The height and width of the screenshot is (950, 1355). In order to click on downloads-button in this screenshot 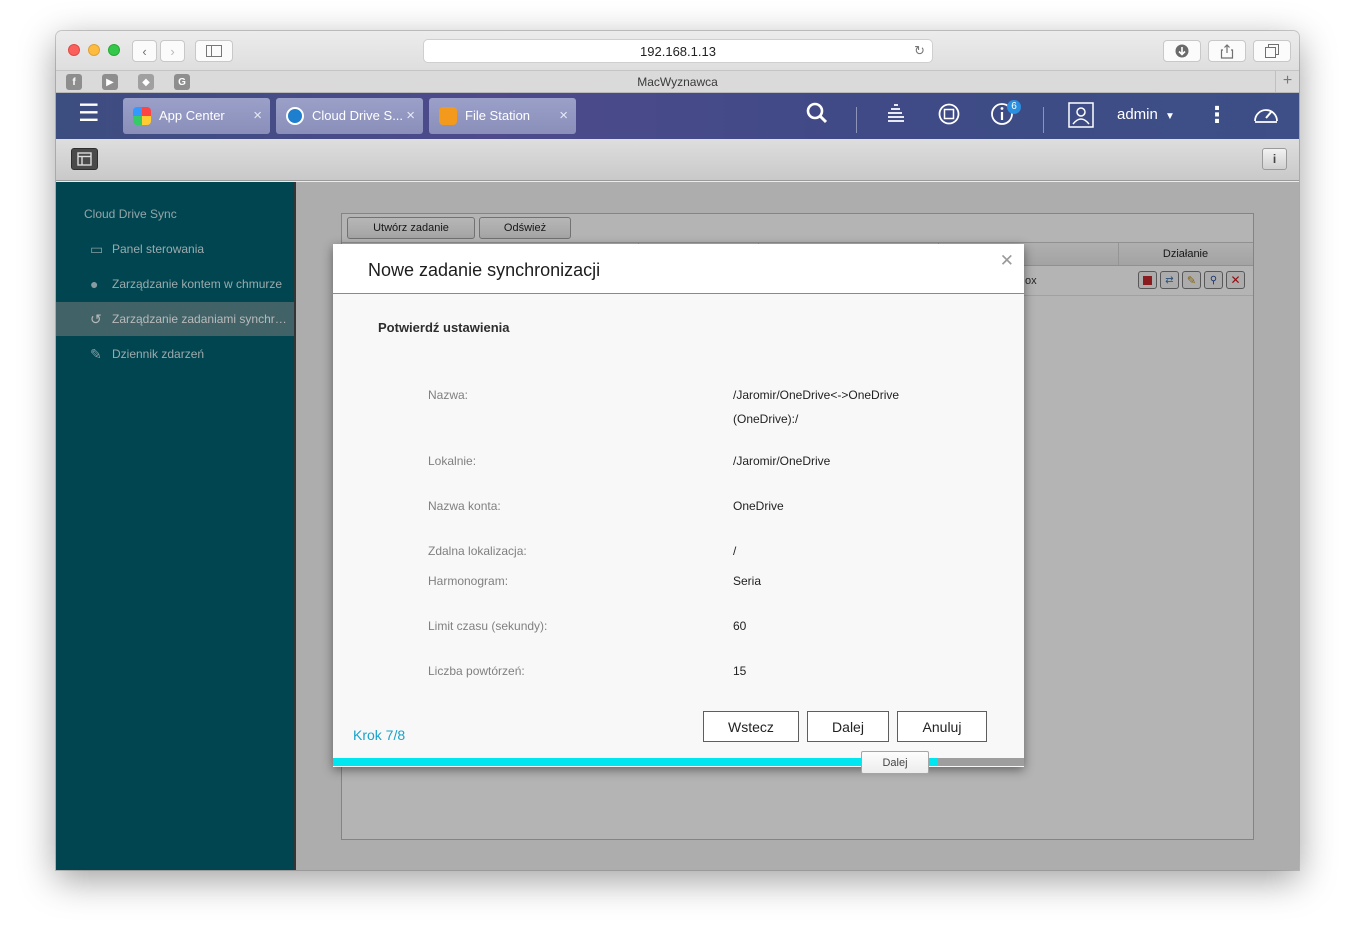, I will do `click(1182, 51)`.